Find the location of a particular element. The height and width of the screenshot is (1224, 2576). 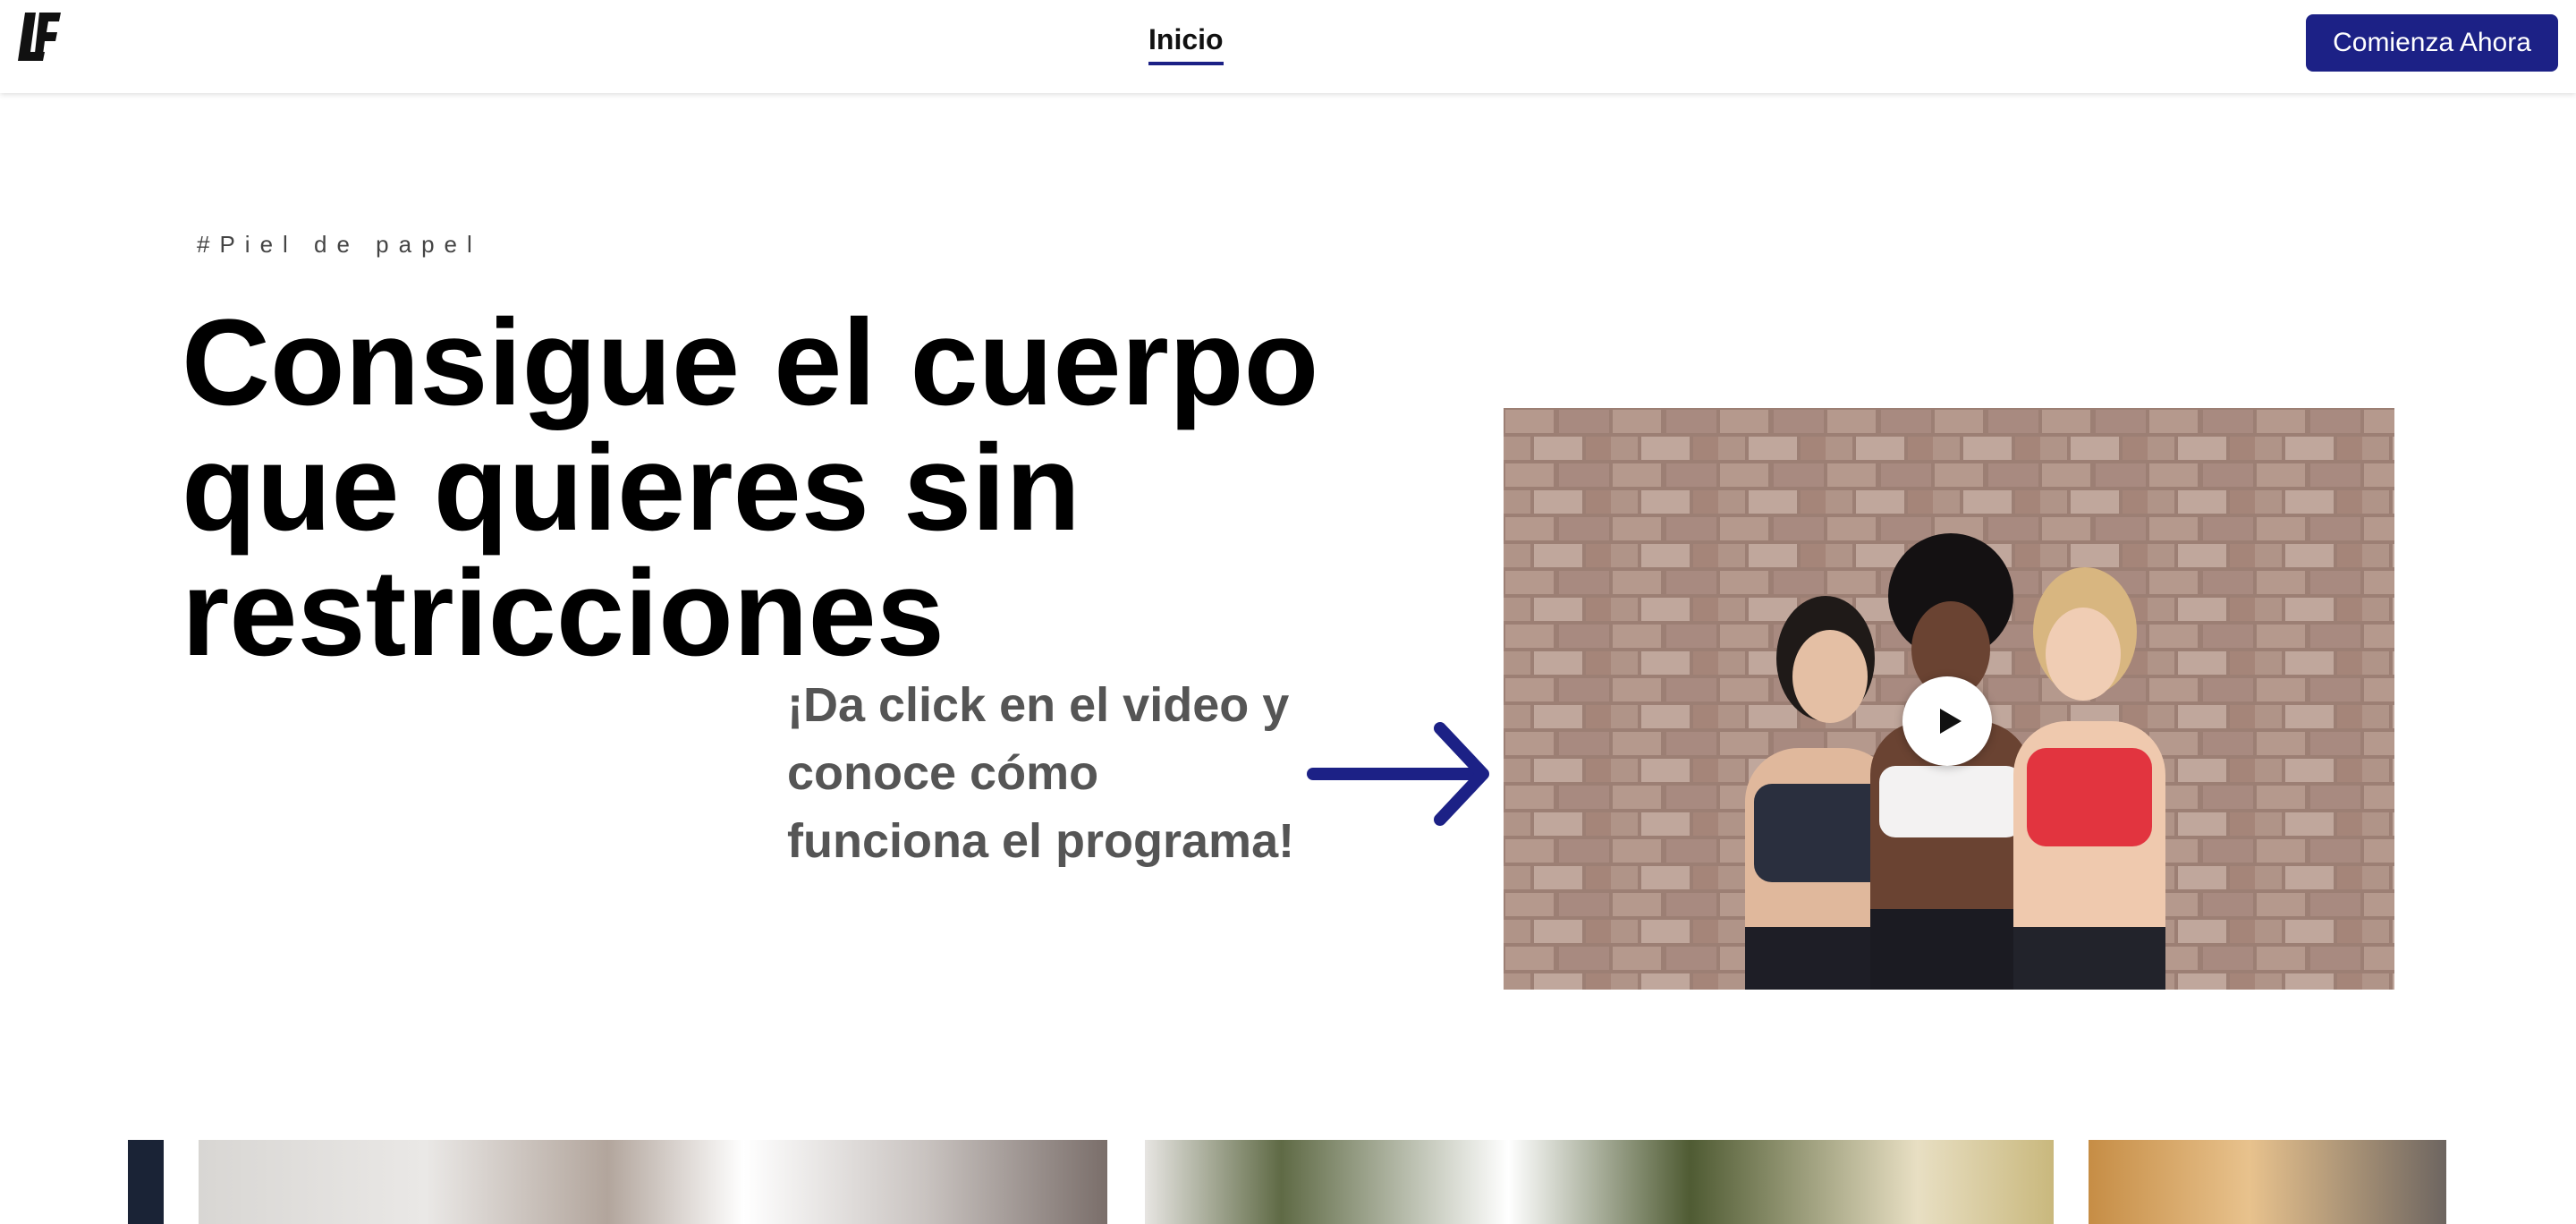

get-started-button: Comienza Ahora is located at coordinates (2432, 43).